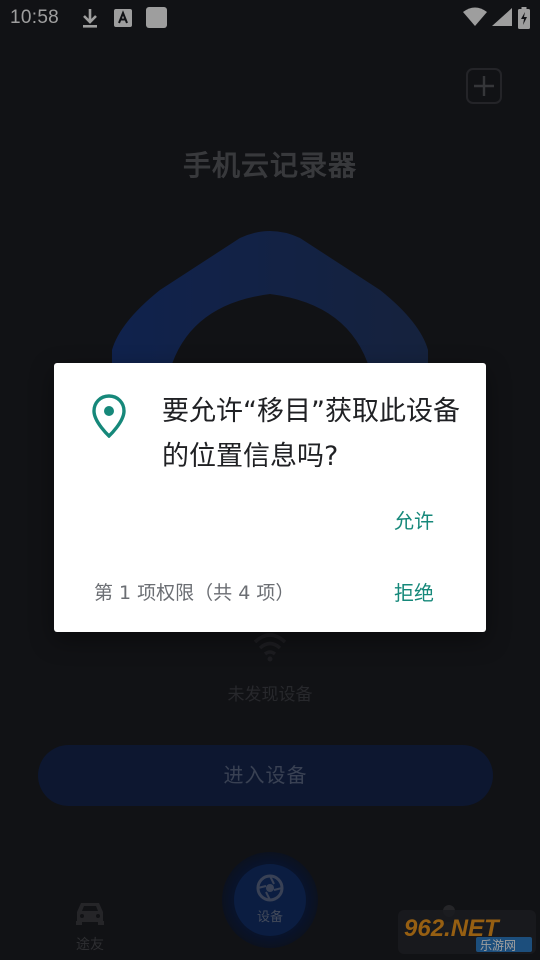  I want to click on deny-button: 拒绝, so click(414, 591).